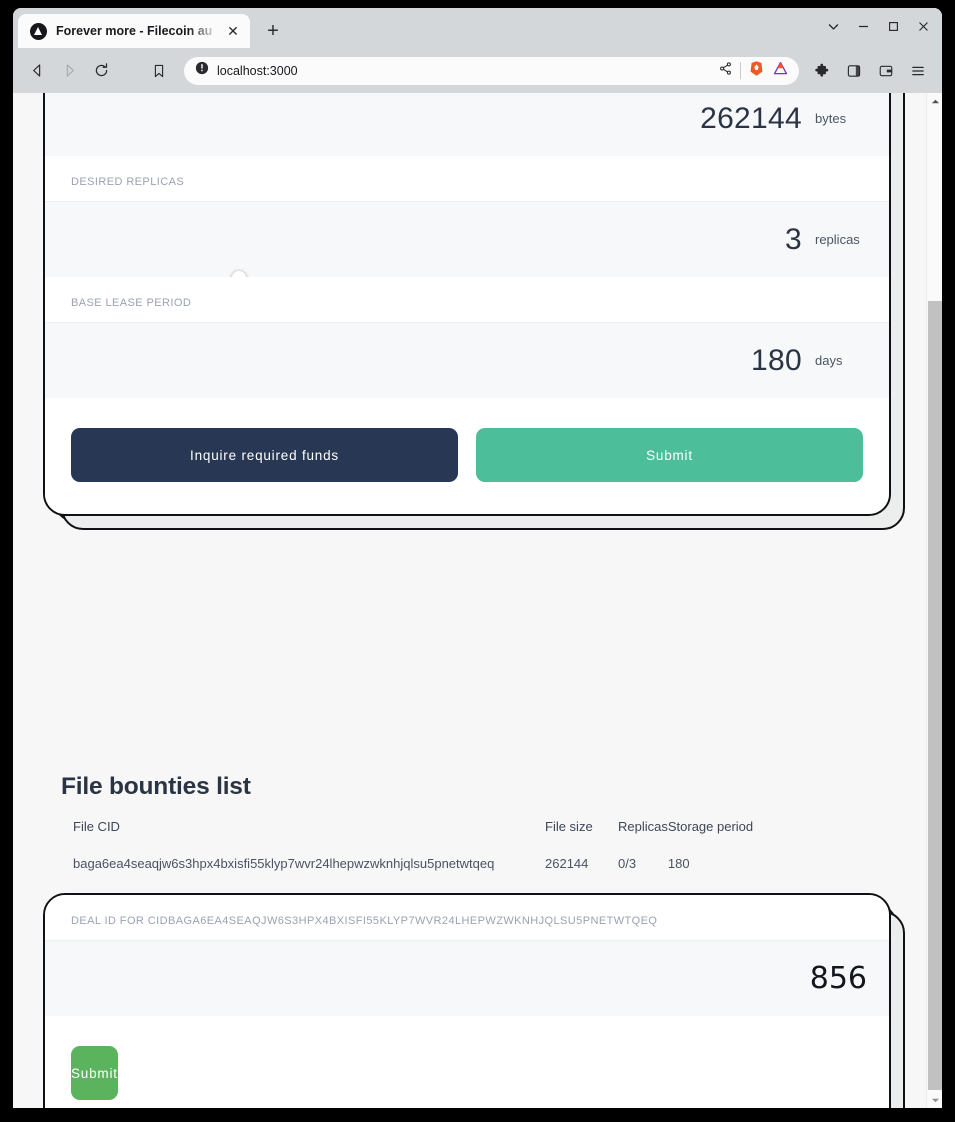 The image size is (955, 1122). What do you see at coordinates (159, 71) in the screenshot?
I see `bookmark-icon` at bounding box center [159, 71].